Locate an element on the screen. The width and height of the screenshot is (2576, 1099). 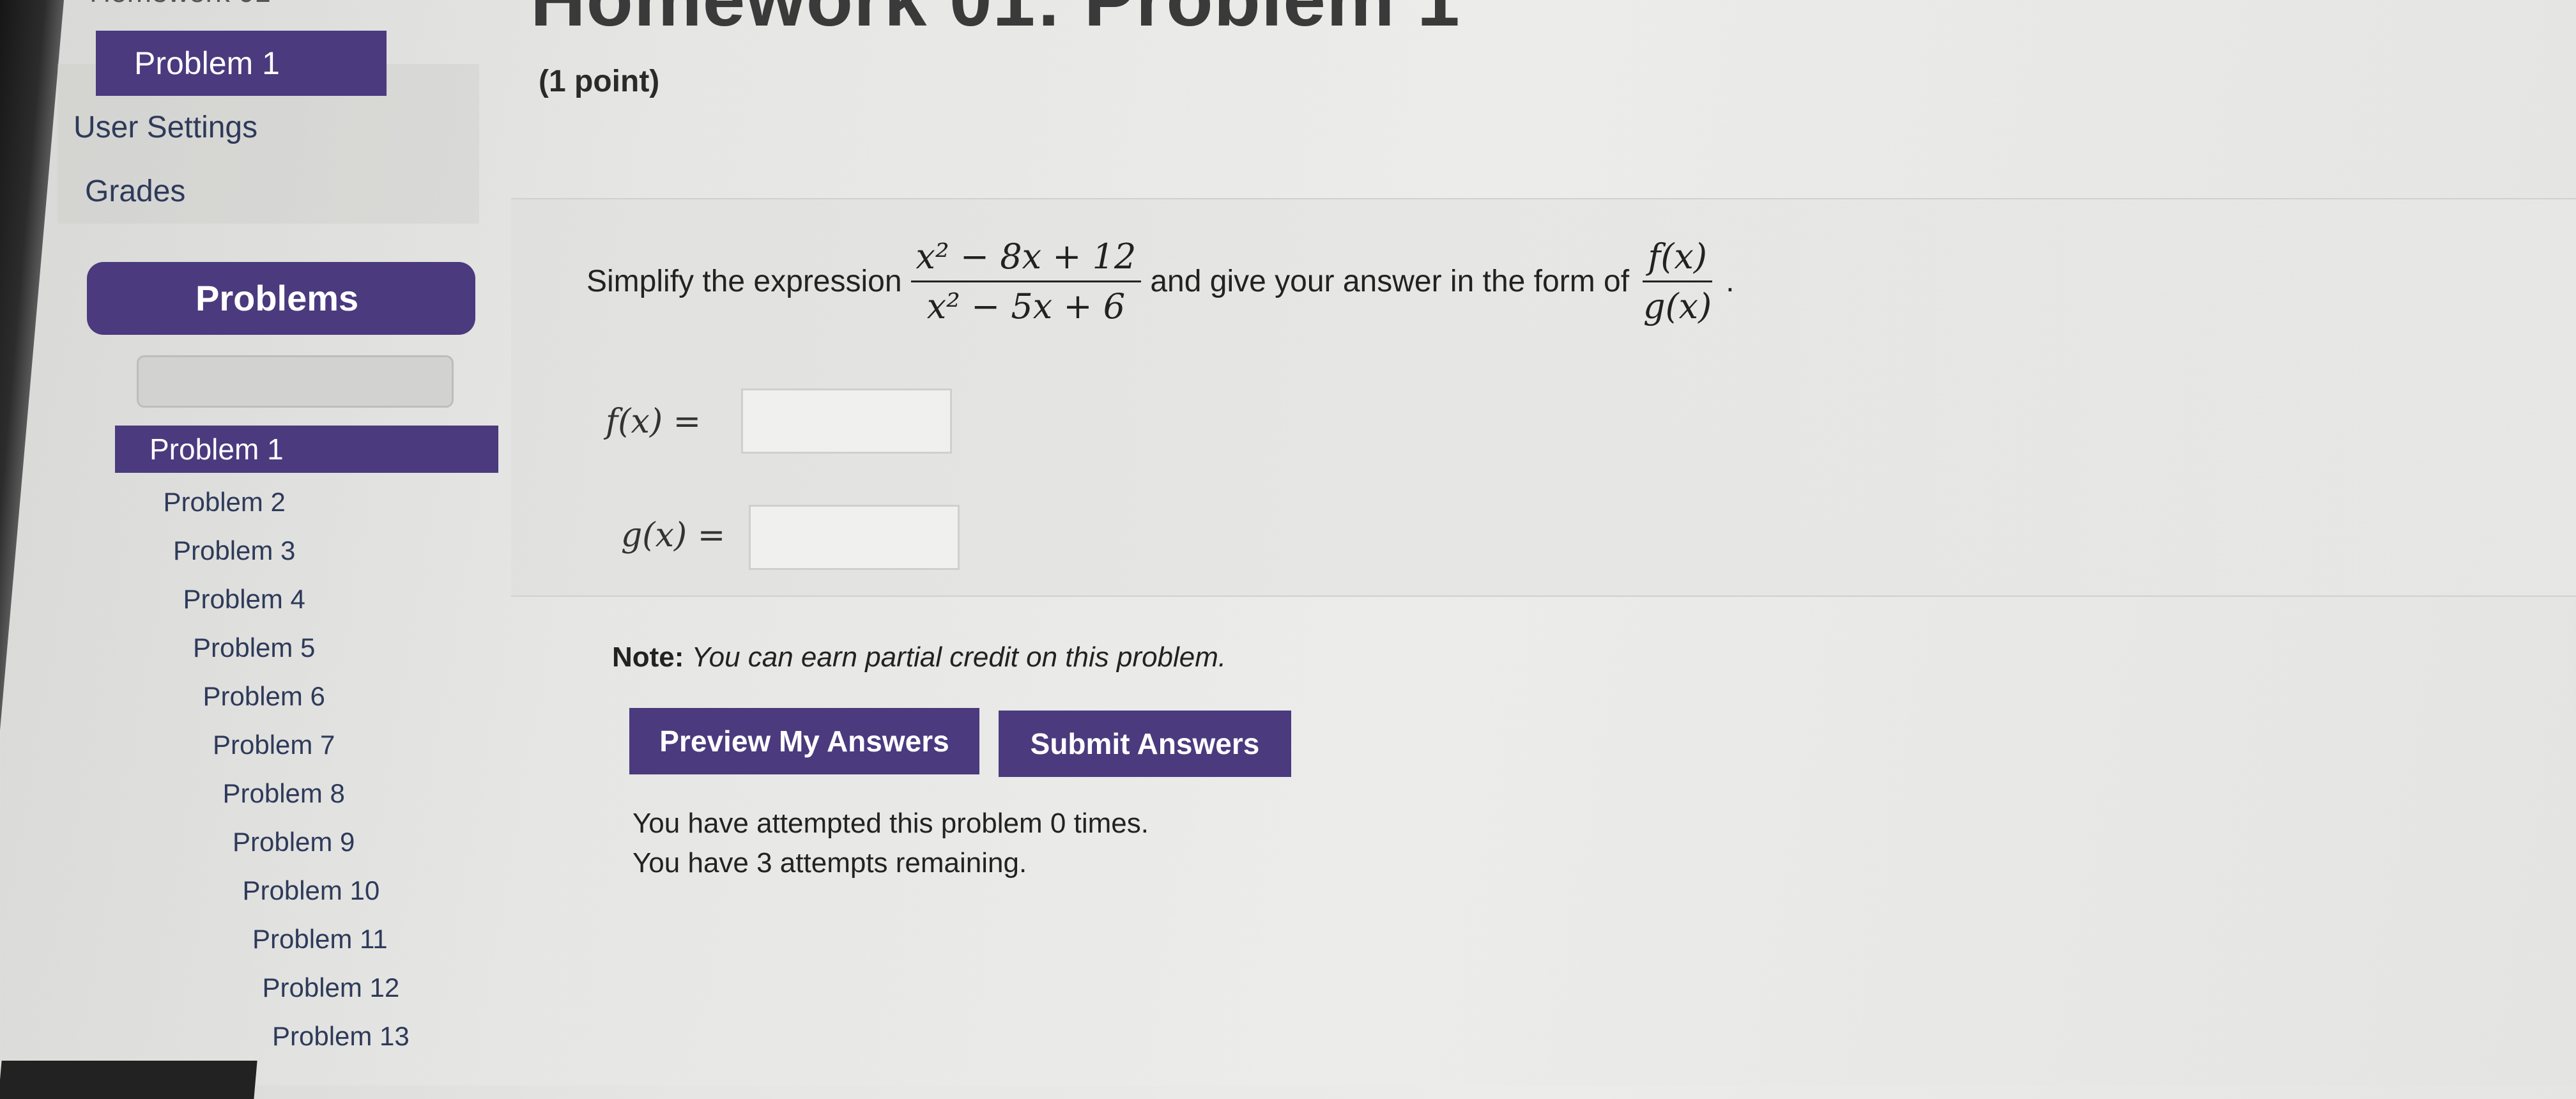
answer-form-fraction: f(x) g(x) is located at coordinates (1677, 281).